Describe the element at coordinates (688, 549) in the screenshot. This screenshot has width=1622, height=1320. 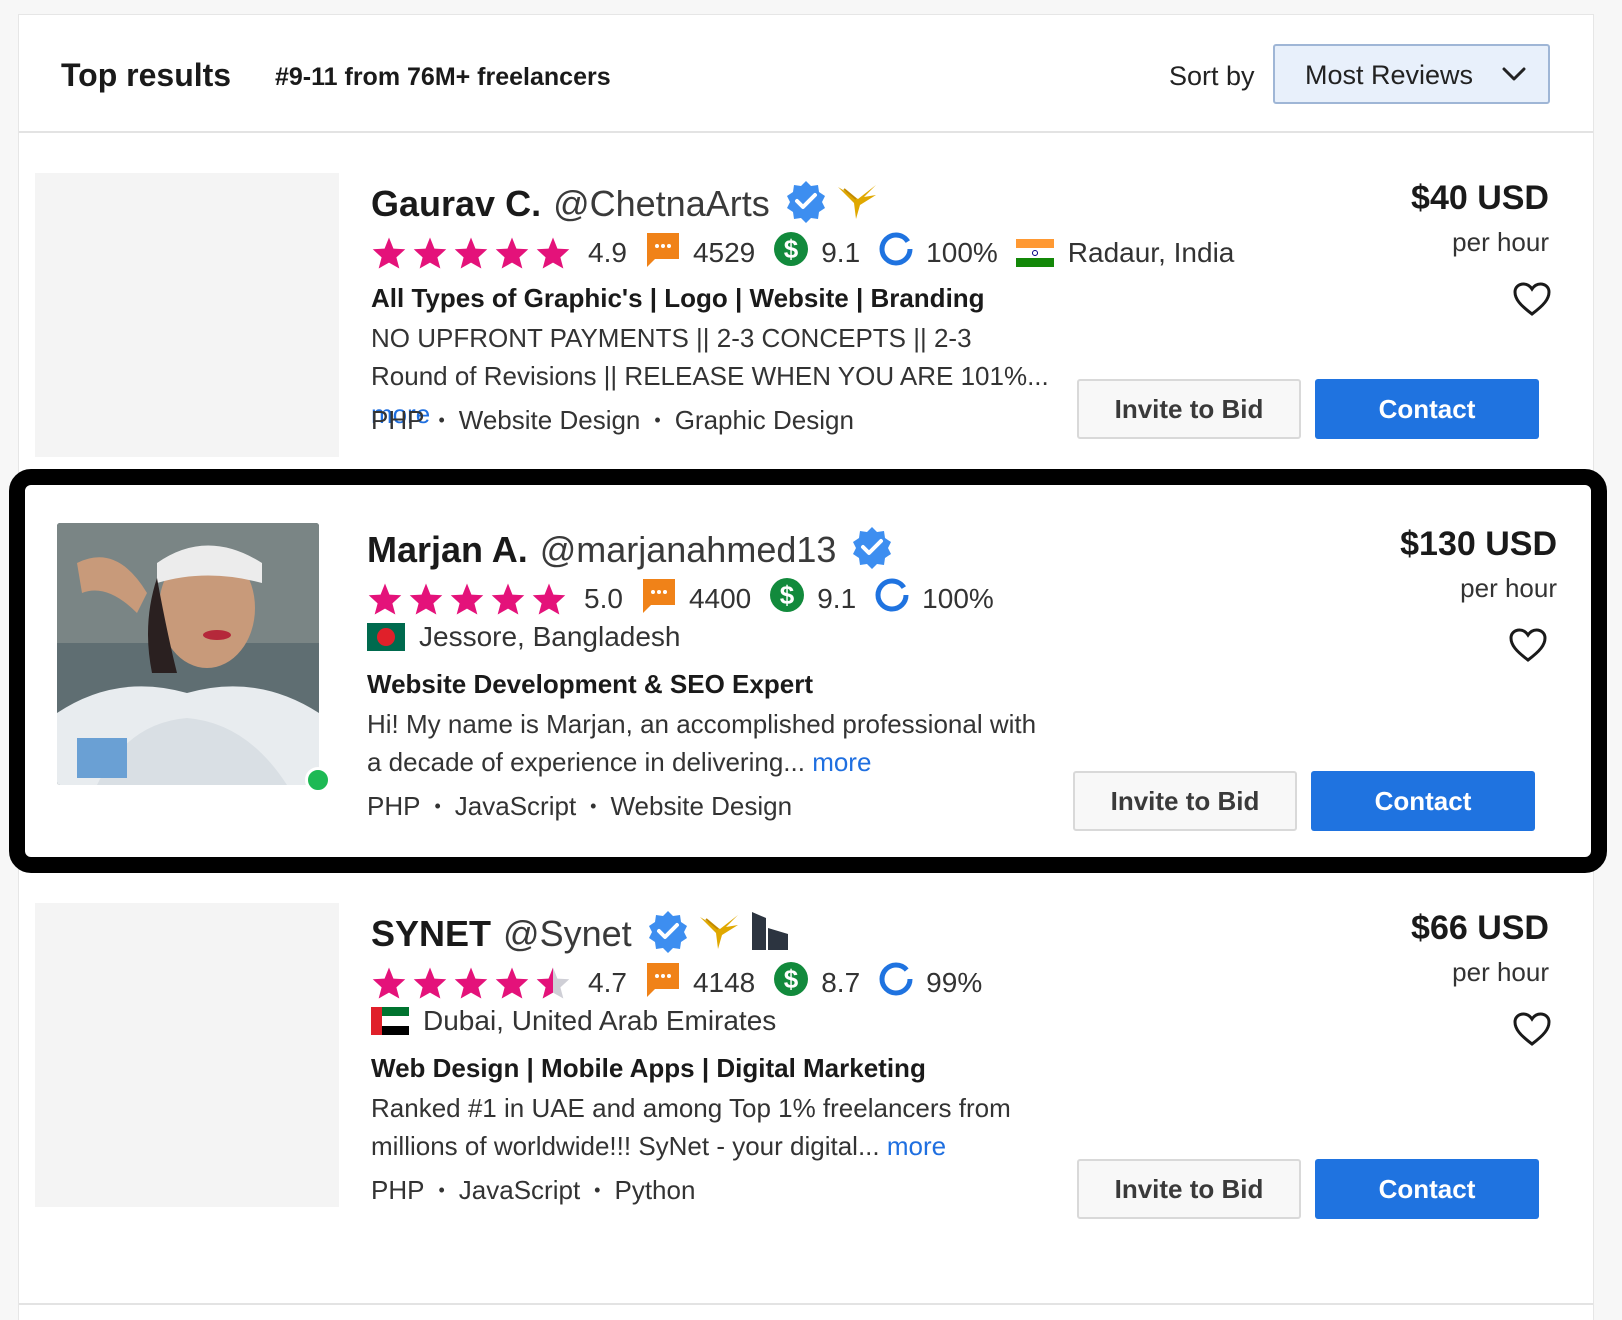
I see `freelancer-handle: @marjanahmed13` at that location.